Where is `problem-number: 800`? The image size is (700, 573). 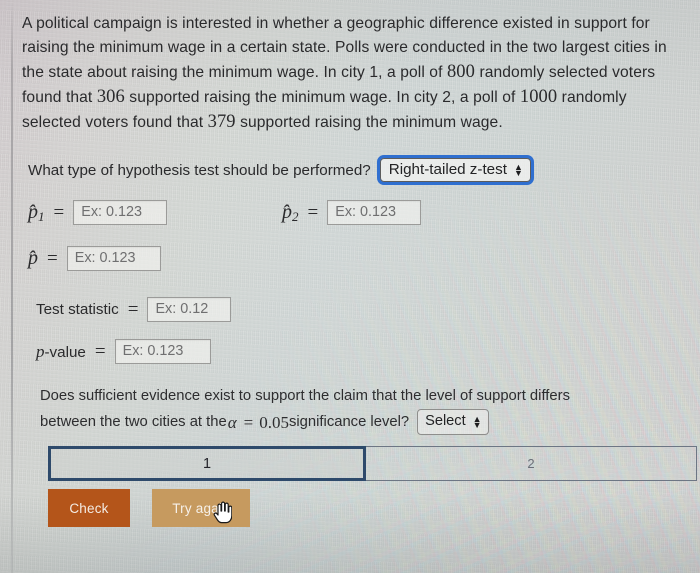 problem-number: 800 is located at coordinates (461, 72).